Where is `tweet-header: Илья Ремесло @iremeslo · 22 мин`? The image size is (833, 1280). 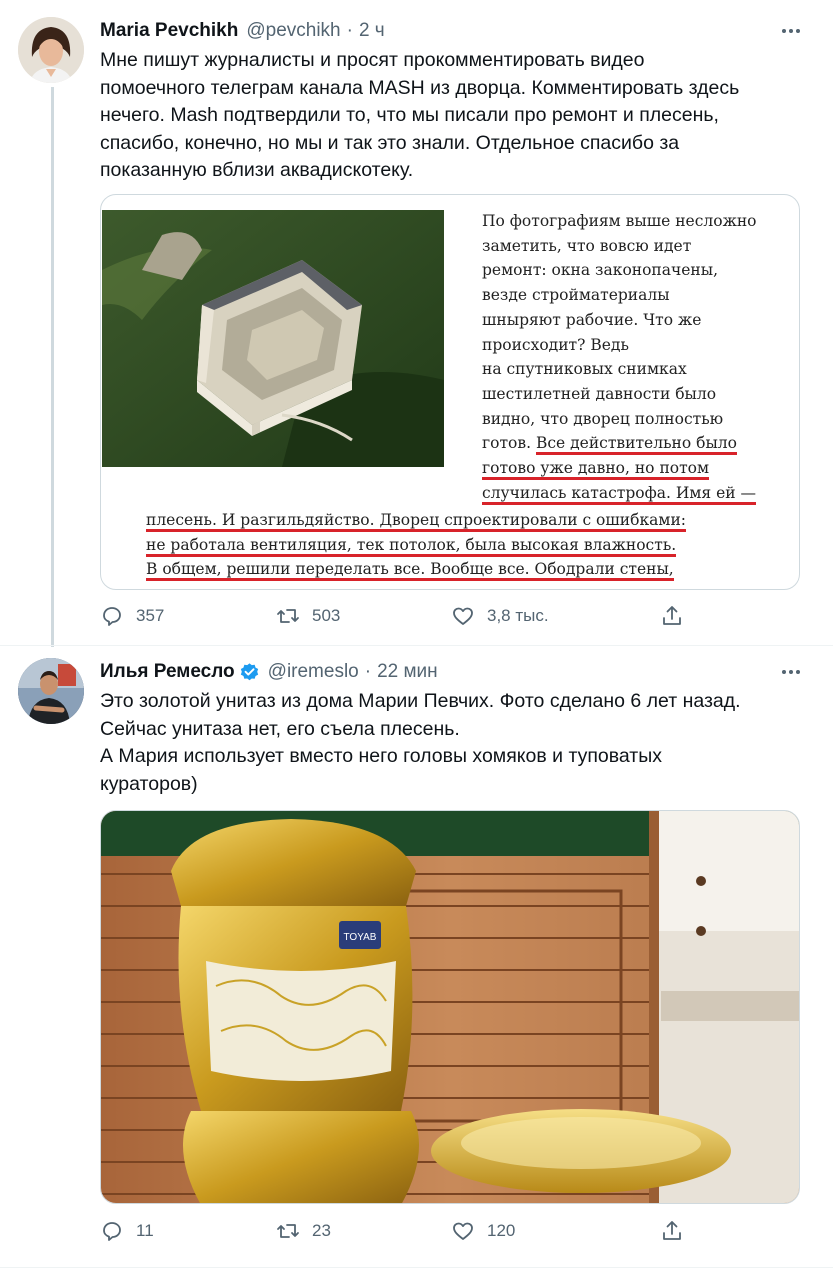 tweet-header: Илья Ремесло @iremeslo · 22 мин is located at coordinates (269, 672).